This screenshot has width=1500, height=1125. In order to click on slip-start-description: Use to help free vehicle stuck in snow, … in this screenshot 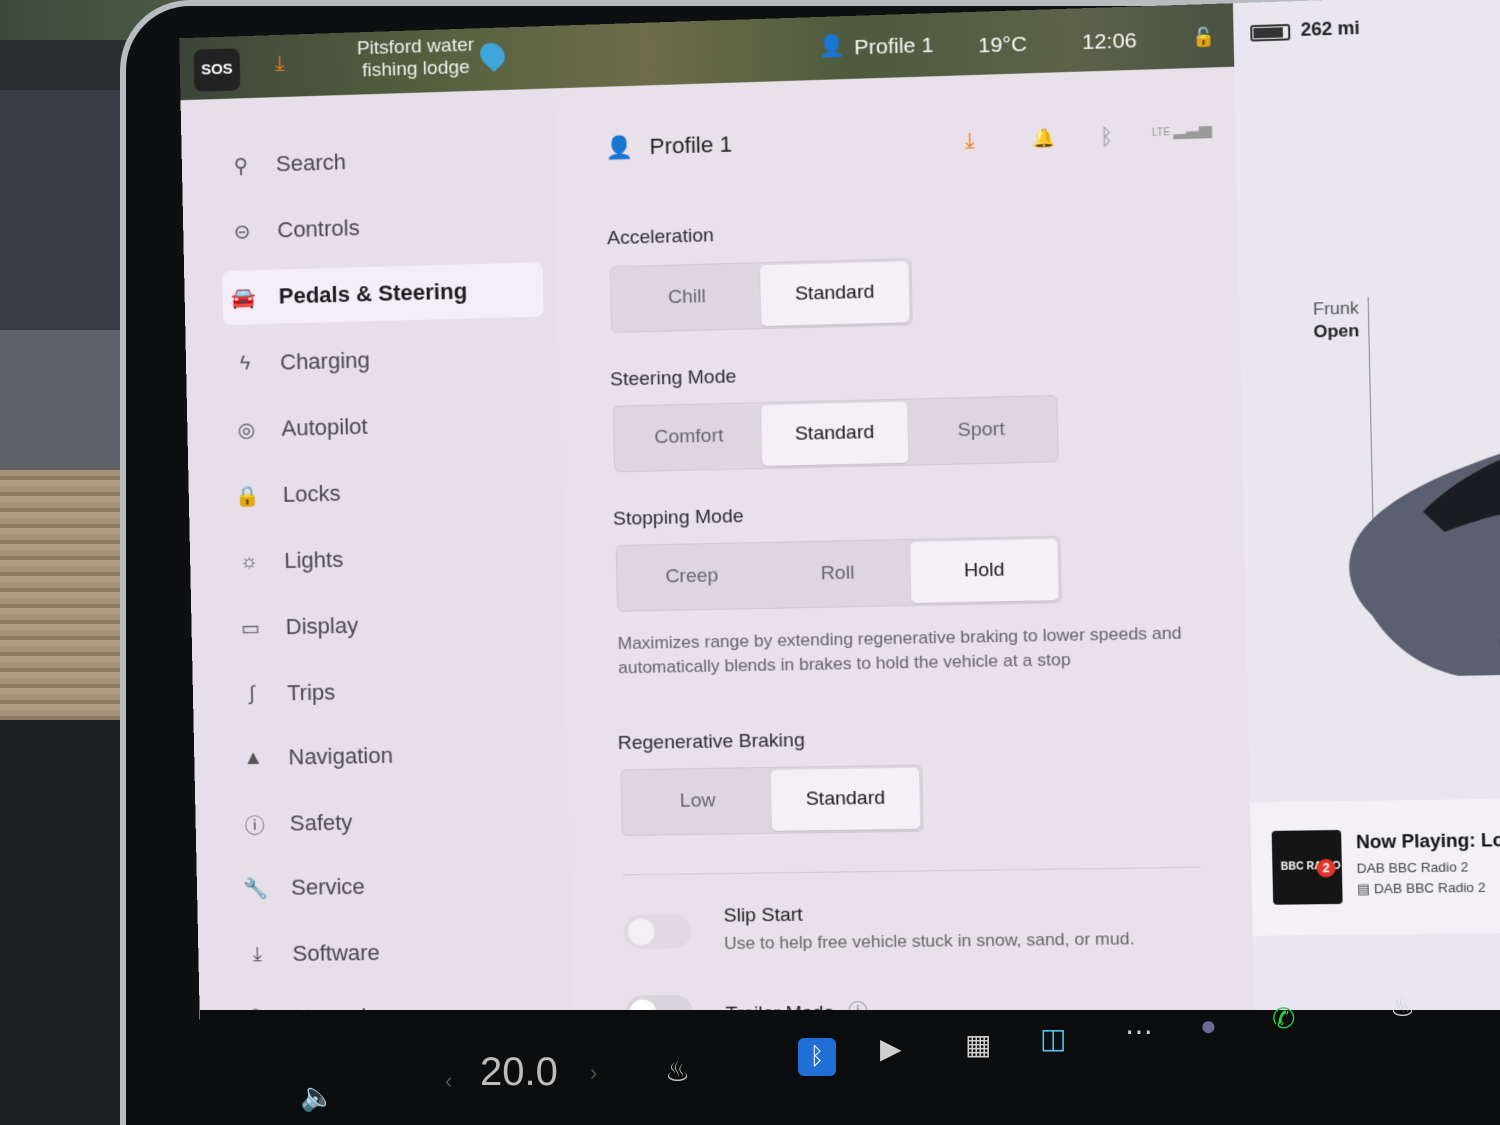, I will do `click(929, 941)`.